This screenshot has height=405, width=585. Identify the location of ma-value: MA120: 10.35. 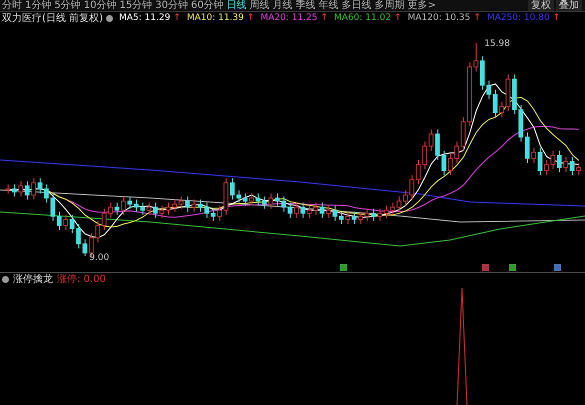
(439, 18).